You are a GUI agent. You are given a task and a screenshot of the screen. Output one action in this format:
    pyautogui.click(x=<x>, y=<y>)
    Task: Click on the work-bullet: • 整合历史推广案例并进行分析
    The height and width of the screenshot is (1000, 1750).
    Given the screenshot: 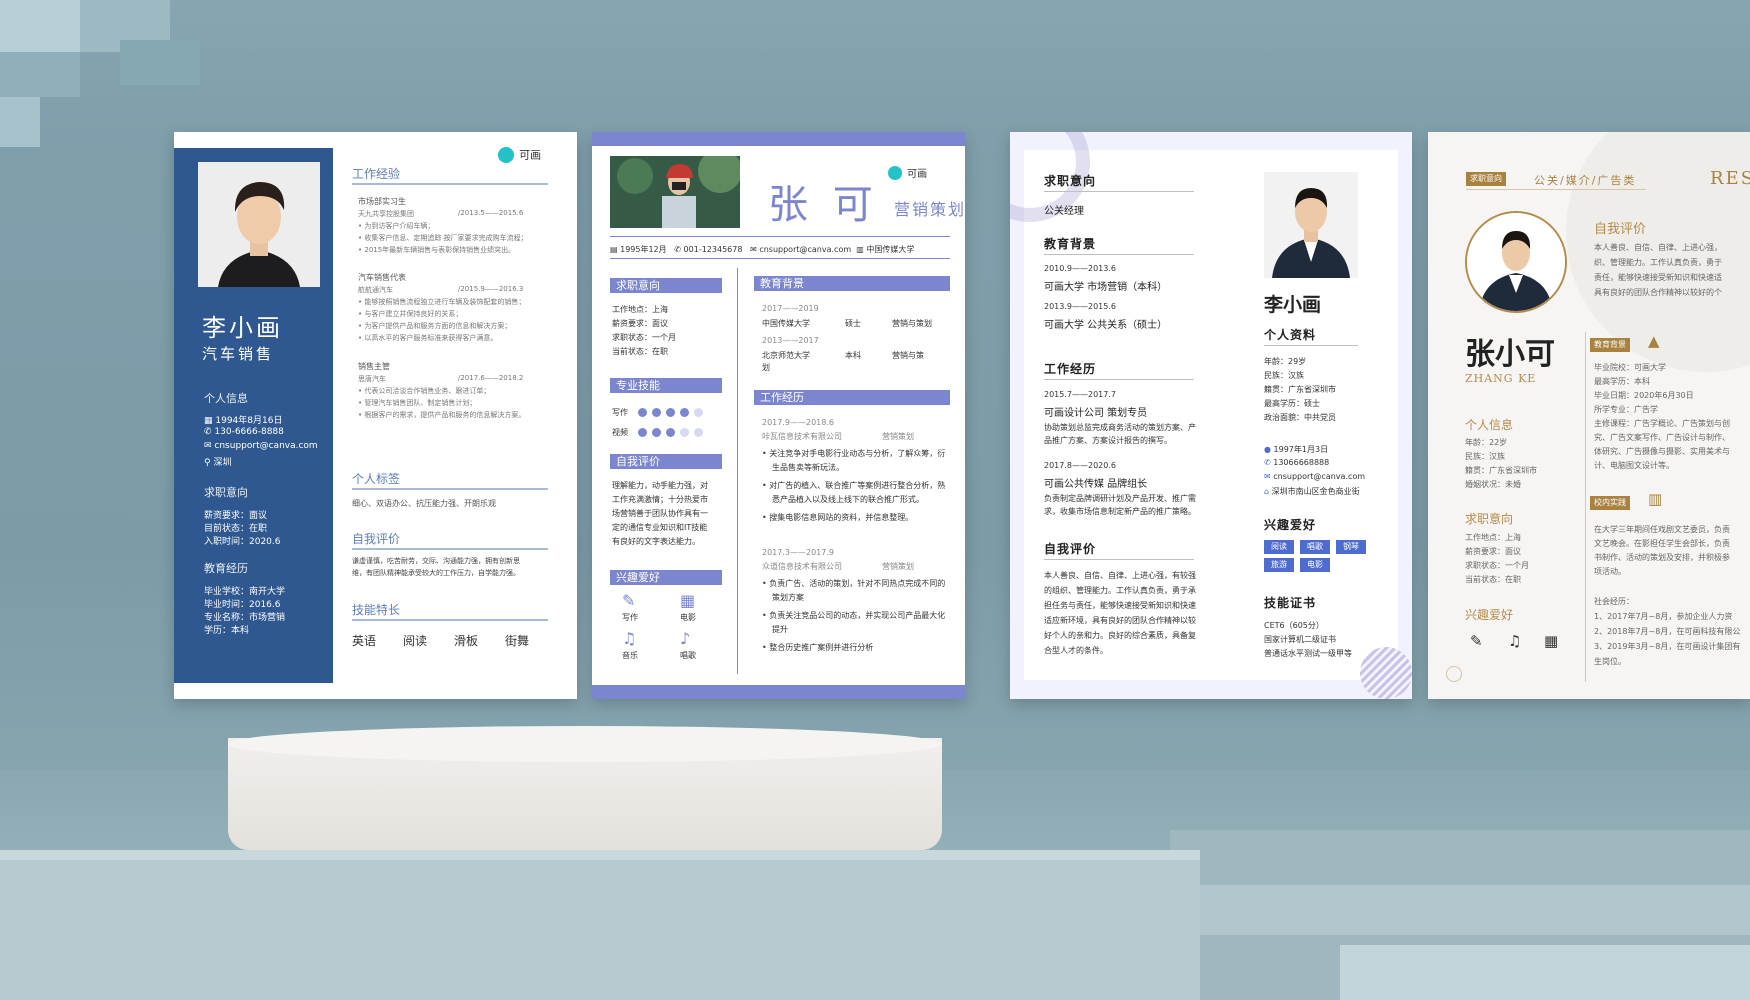 What is the action you would take?
    pyautogui.click(x=818, y=647)
    